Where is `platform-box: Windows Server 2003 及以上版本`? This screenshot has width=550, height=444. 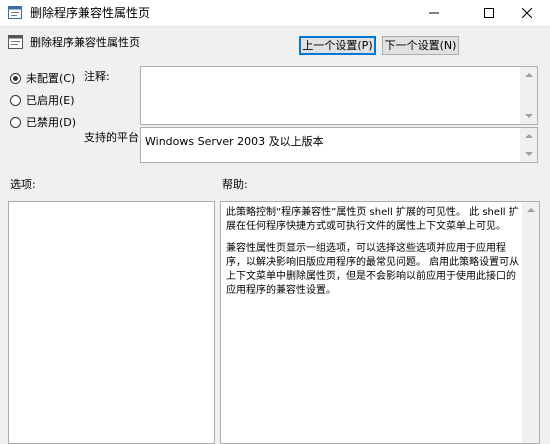 platform-box: Windows Server 2003 及以上版本 is located at coordinates (339, 145).